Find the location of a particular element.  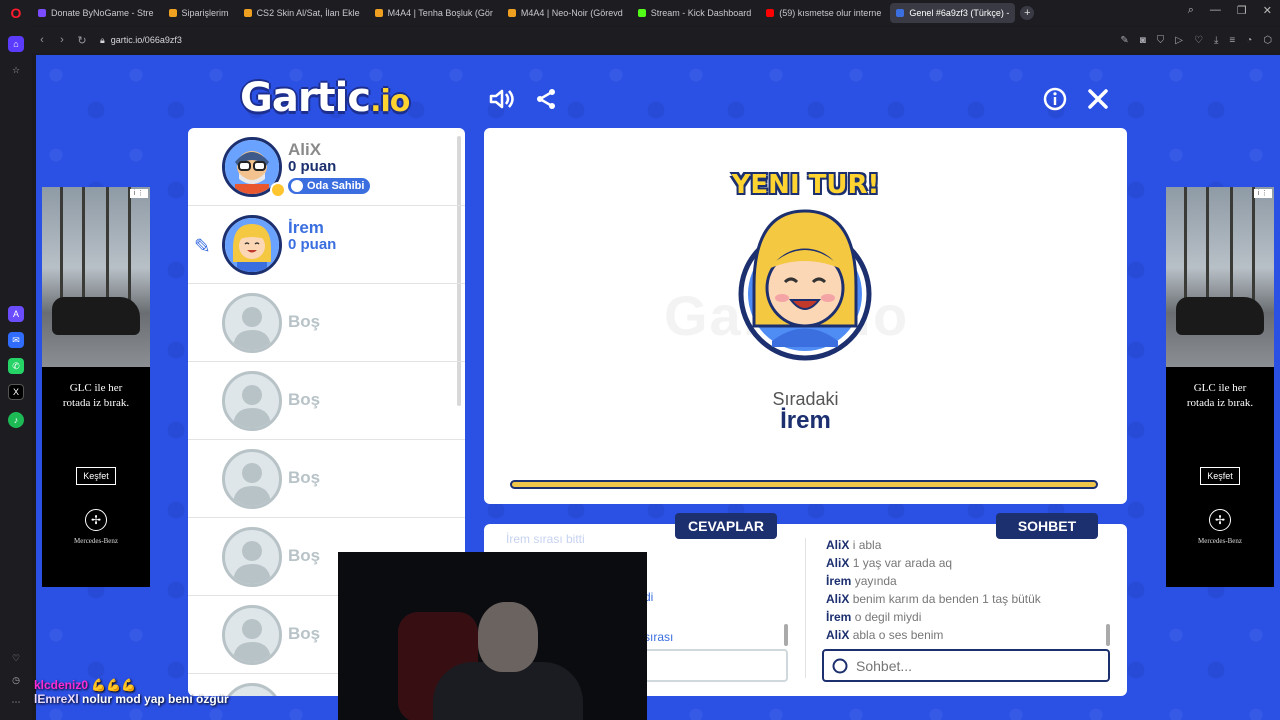

star-icon: ☆ is located at coordinates (16, 70).